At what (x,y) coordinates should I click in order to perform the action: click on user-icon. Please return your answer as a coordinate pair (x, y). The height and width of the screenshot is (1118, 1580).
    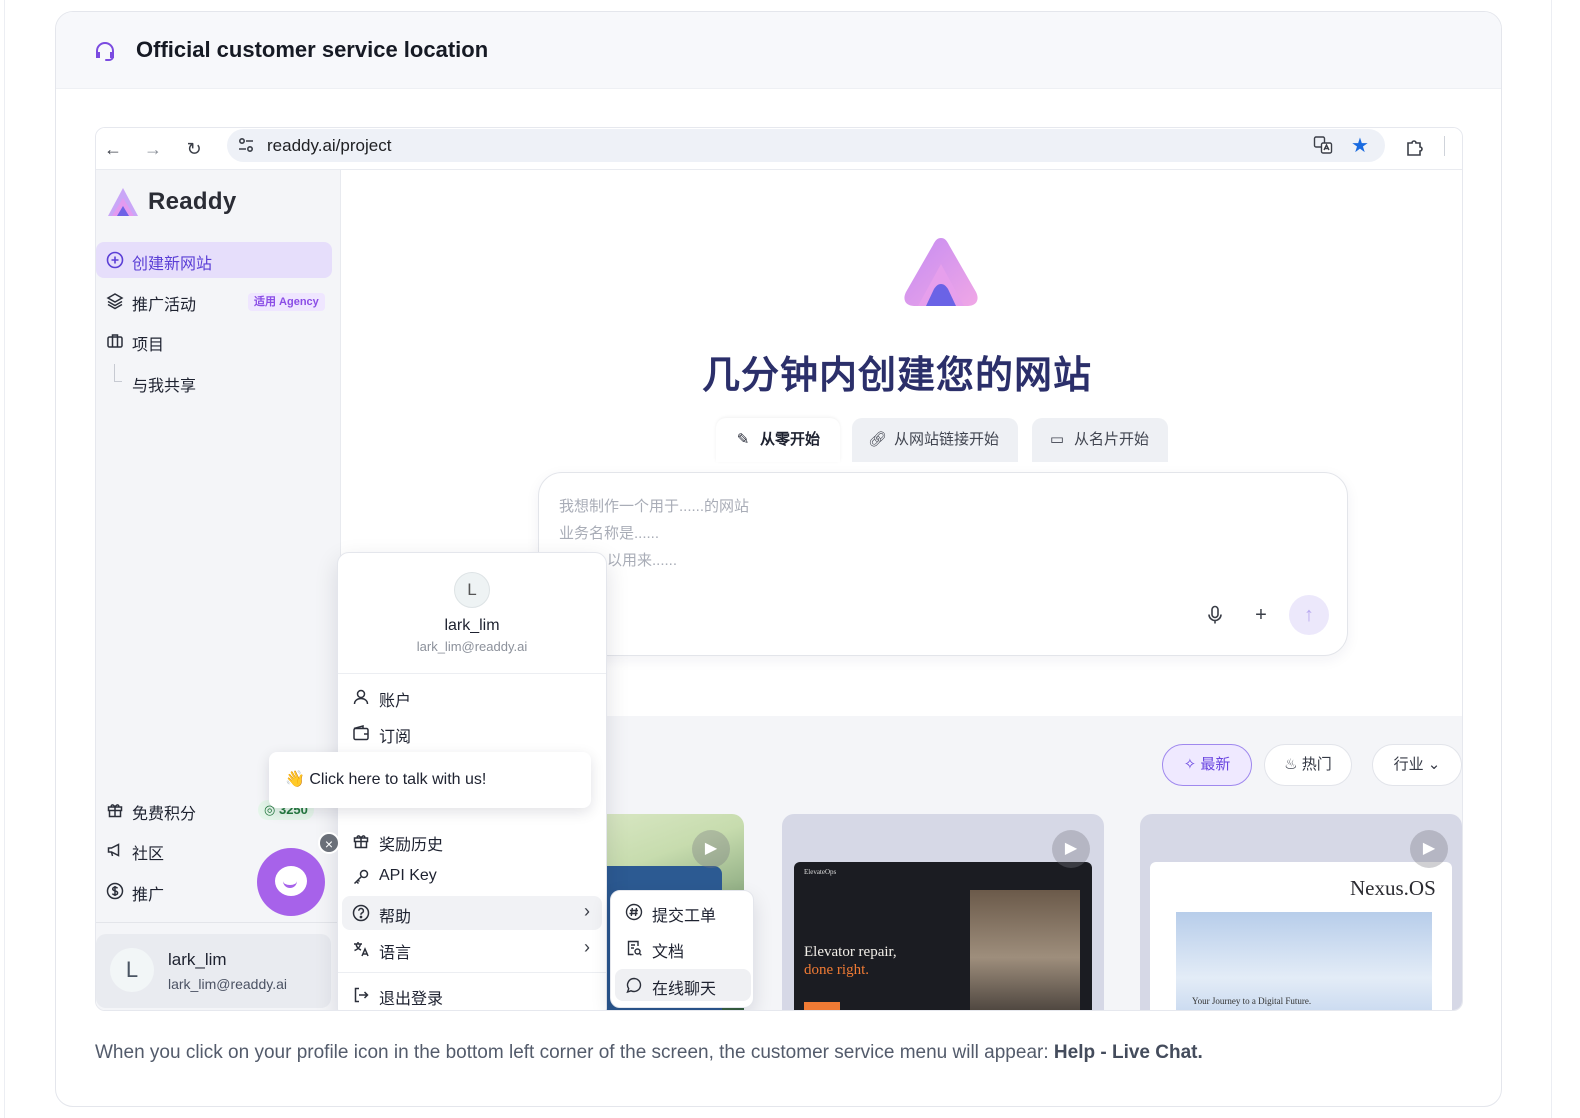
    Looking at the image, I should click on (361, 697).